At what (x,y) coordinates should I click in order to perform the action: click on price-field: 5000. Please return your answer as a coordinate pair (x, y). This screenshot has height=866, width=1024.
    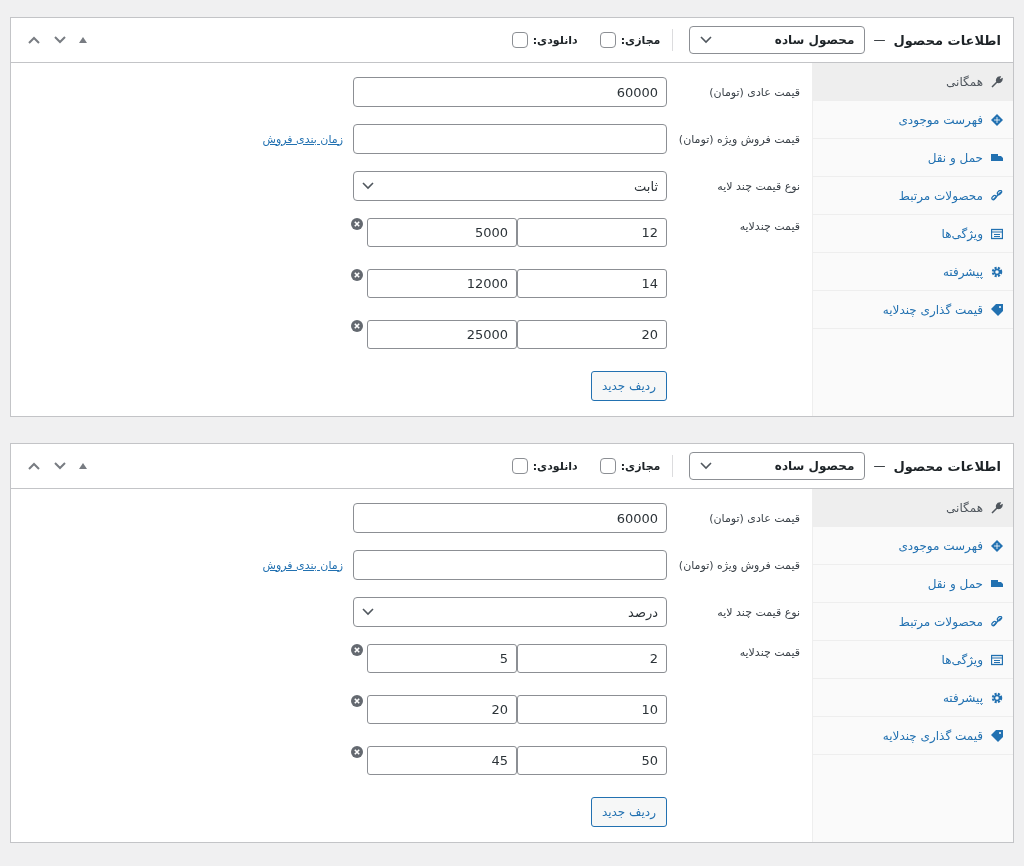
    Looking at the image, I should click on (442, 232).